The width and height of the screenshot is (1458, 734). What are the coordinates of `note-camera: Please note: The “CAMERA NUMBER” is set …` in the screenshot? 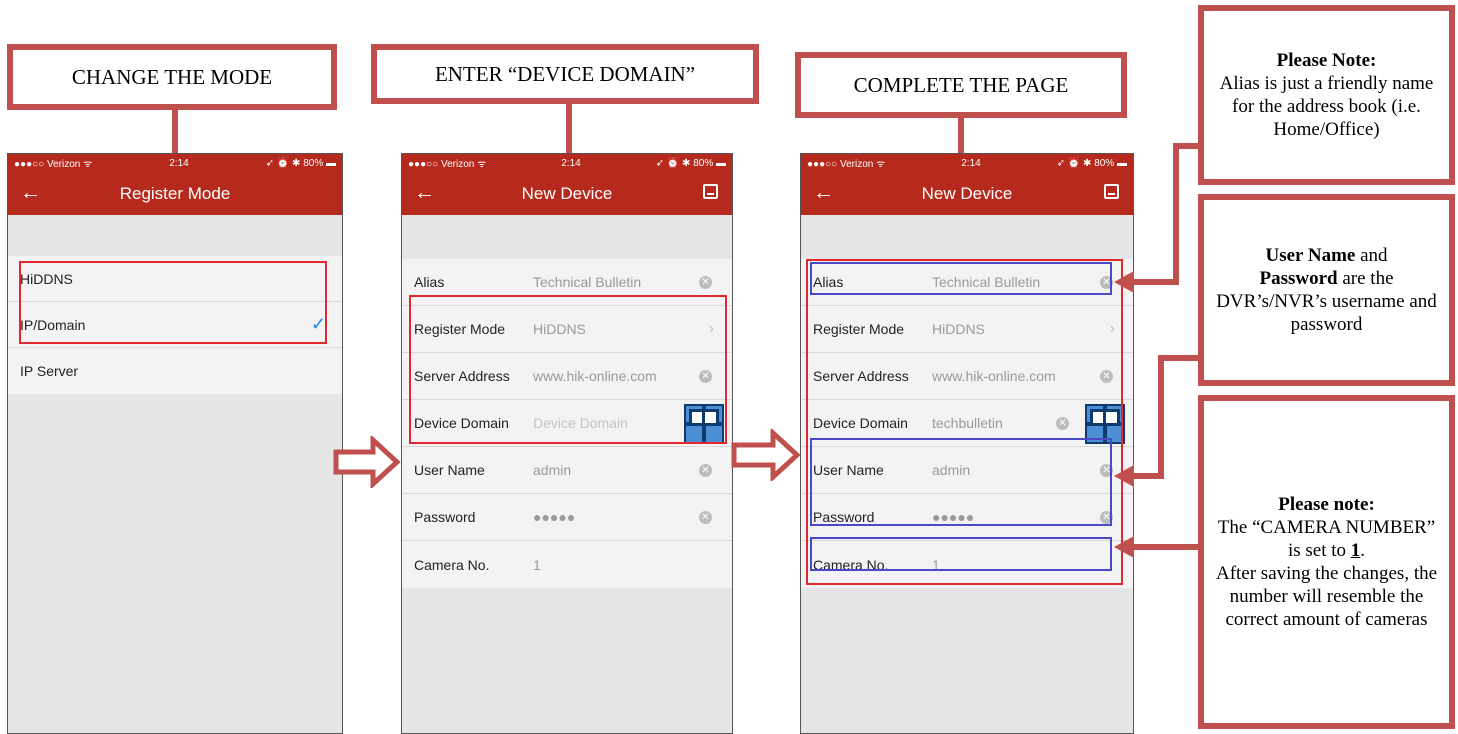 It's located at (1326, 562).